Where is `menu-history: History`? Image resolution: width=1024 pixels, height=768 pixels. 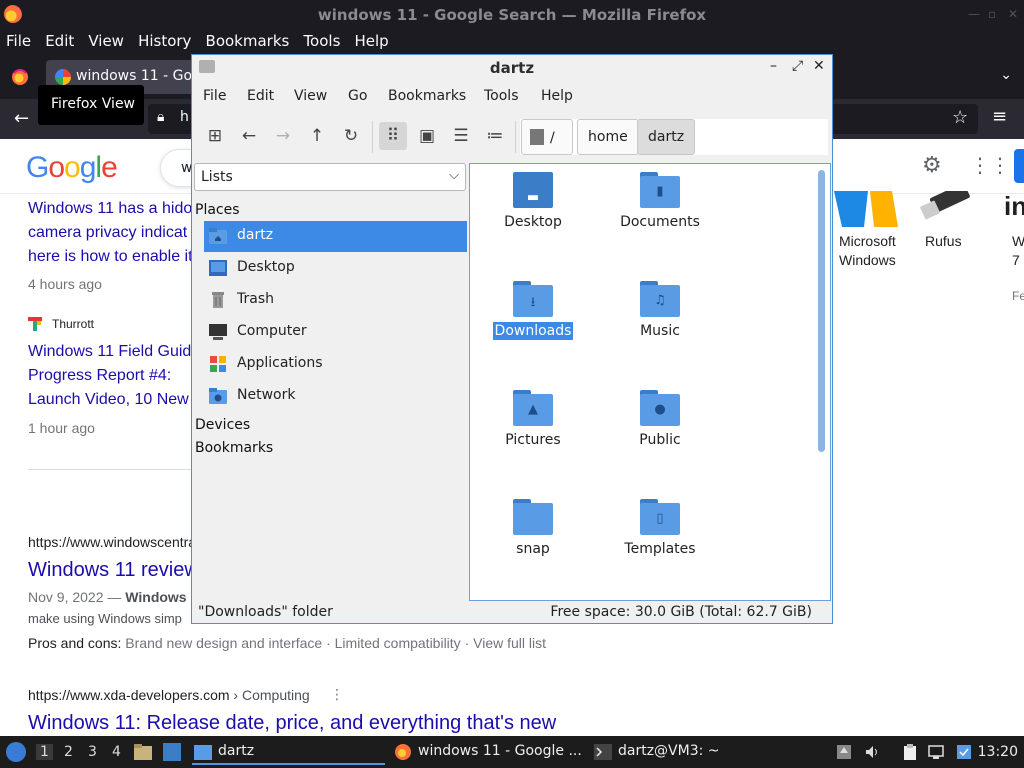
menu-history: History is located at coordinates (164, 39).